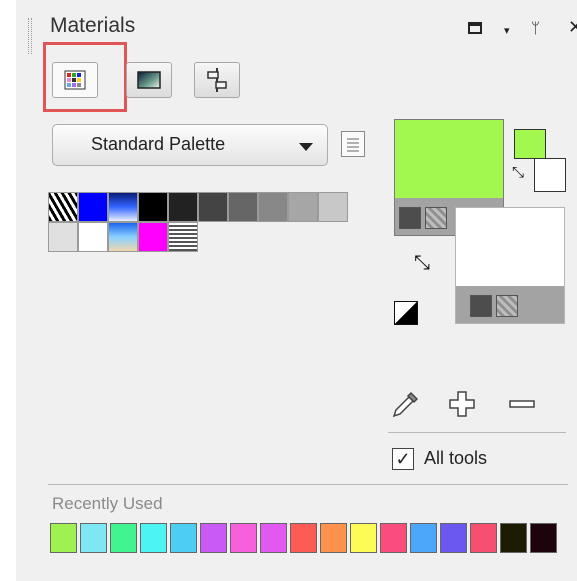  Describe the element at coordinates (518, 172) in the screenshot. I see `swap-colors-icon: ⤡` at that location.